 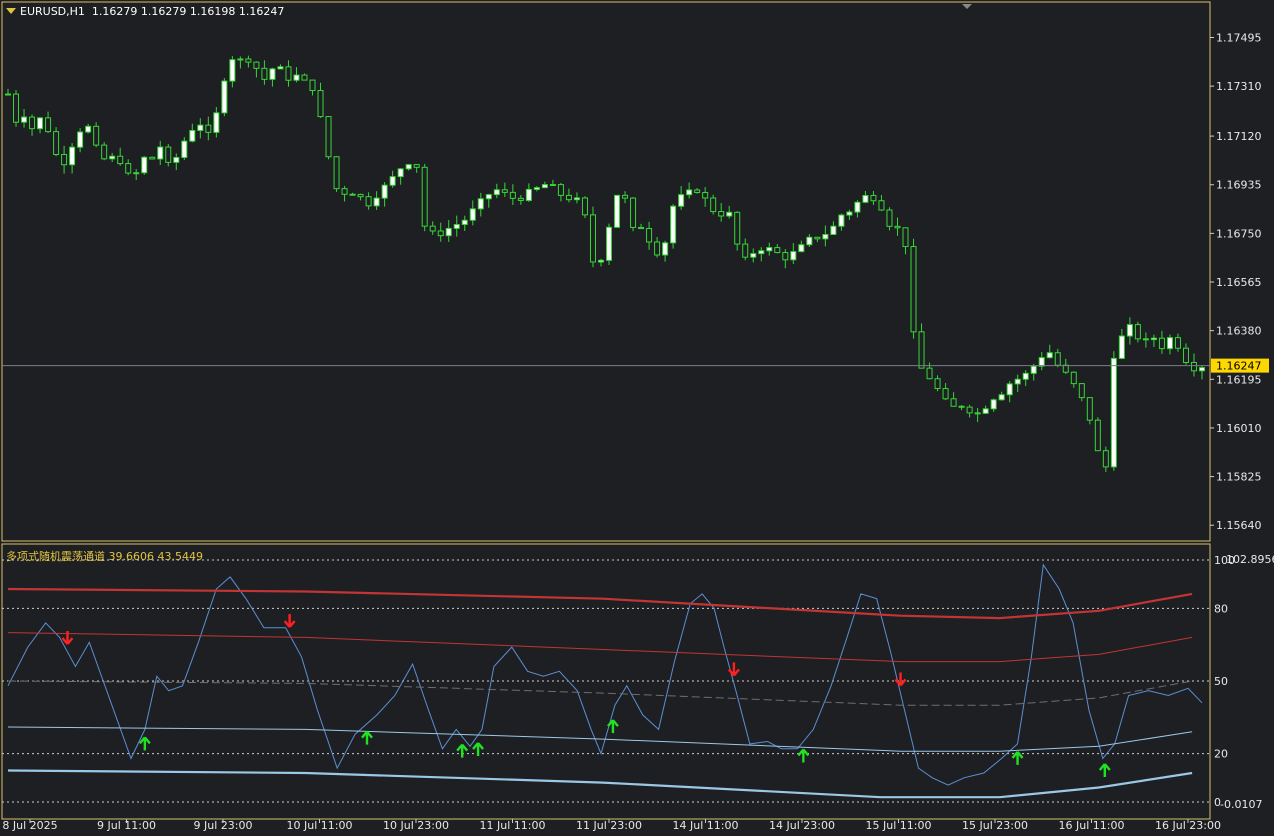 I want to click on lower-line, so click(x=600, y=784).